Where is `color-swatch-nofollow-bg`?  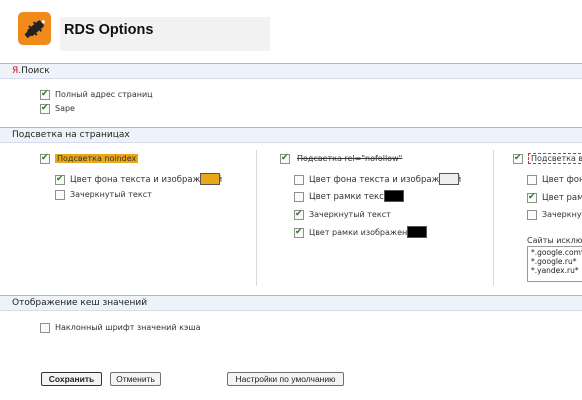
color-swatch-nofollow-bg is located at coordinates (449, 179).